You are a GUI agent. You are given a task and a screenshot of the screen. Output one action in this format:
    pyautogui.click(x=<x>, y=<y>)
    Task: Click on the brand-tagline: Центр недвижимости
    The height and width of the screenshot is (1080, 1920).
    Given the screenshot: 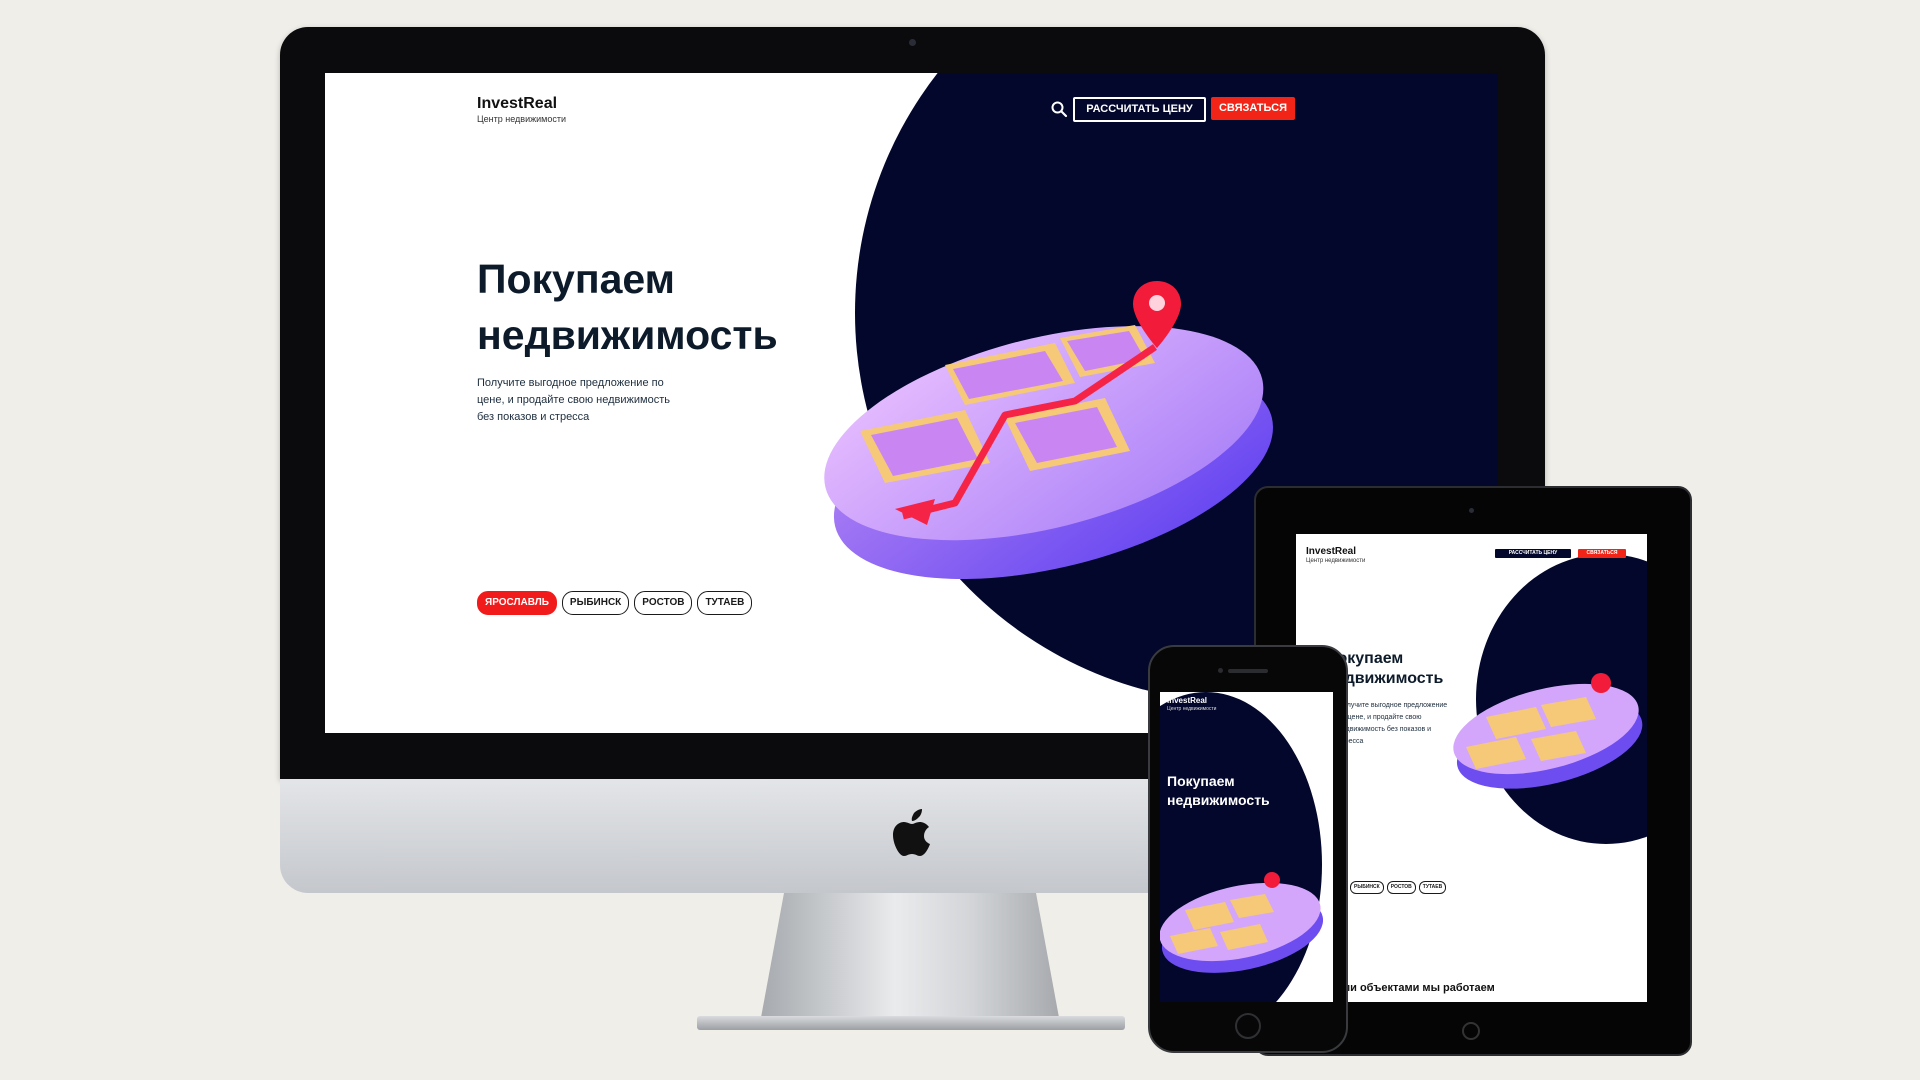 What is the action you would take?
    pyautogui.click(x=521, y=119)
    